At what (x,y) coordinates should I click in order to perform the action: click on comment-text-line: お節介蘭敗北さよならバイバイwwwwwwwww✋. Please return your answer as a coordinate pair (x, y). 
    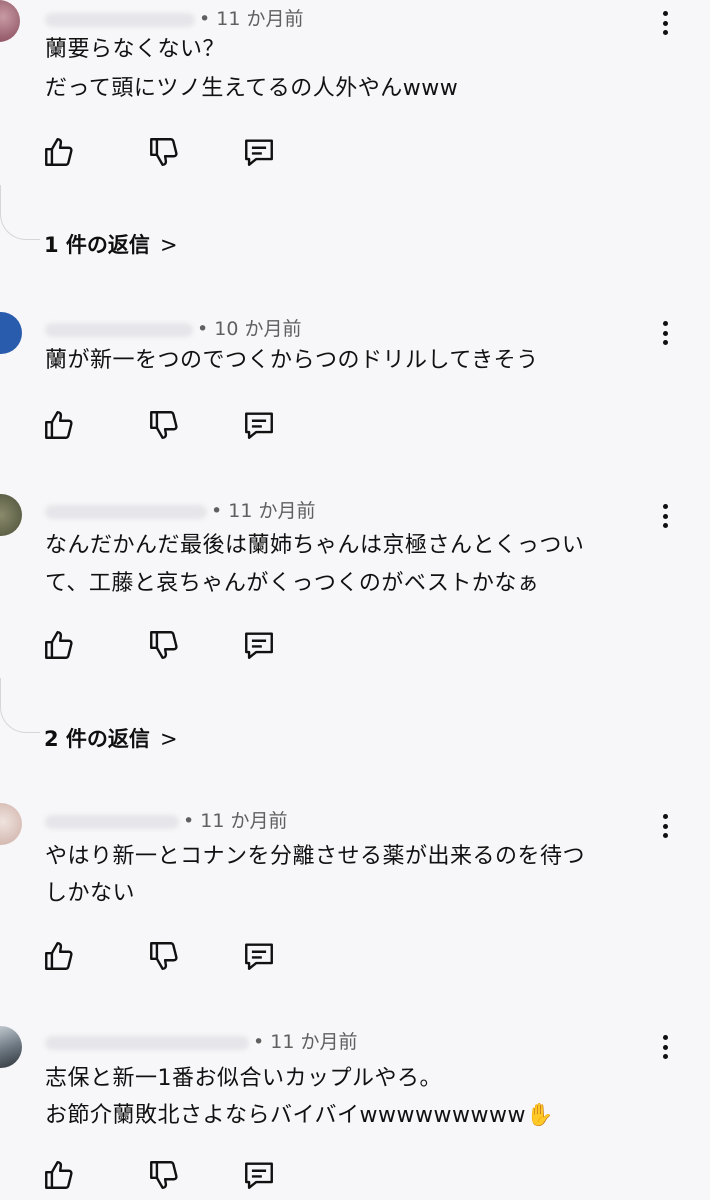
    Looking at the image, I should click on (299, 1115).